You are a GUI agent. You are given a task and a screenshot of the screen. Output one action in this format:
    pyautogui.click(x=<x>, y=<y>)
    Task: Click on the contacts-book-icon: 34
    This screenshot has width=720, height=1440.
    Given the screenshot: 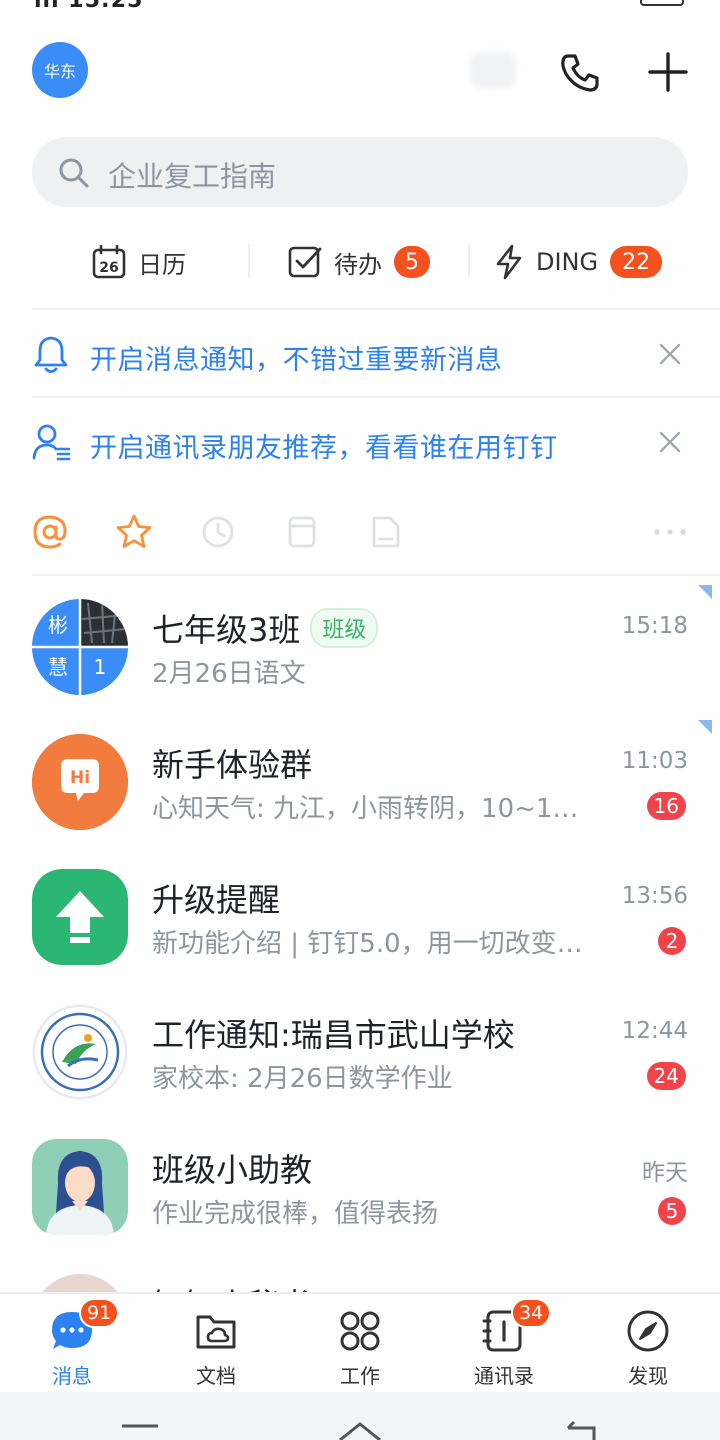 What is the action you would take?
    pyautogui.click(x=516, y=1326)
    